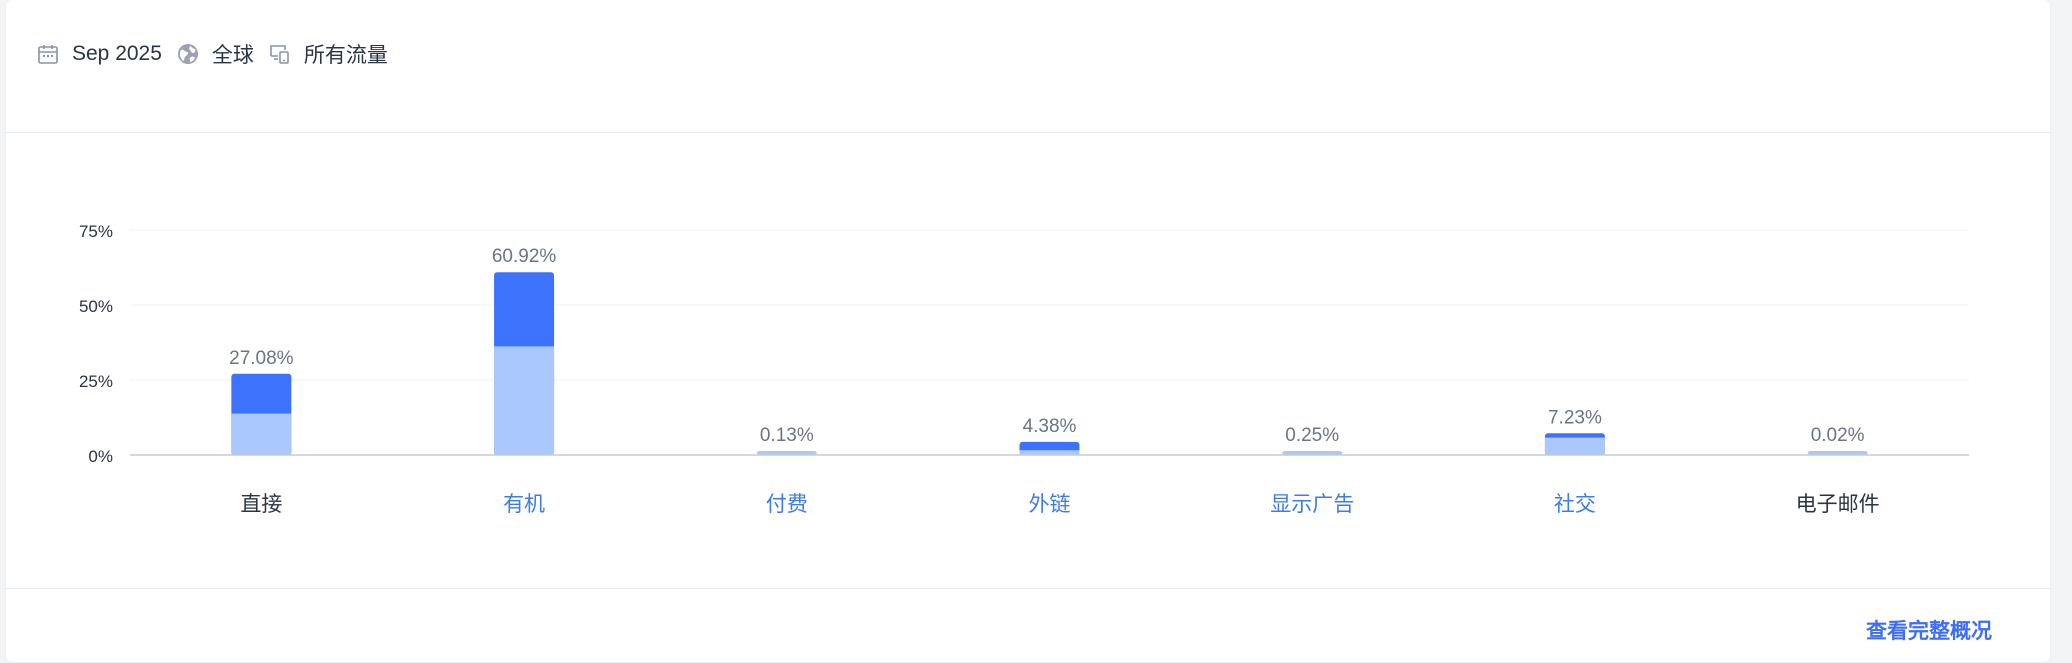  I want to click on bar-data-label: 7.23%, so click(1575, 417).